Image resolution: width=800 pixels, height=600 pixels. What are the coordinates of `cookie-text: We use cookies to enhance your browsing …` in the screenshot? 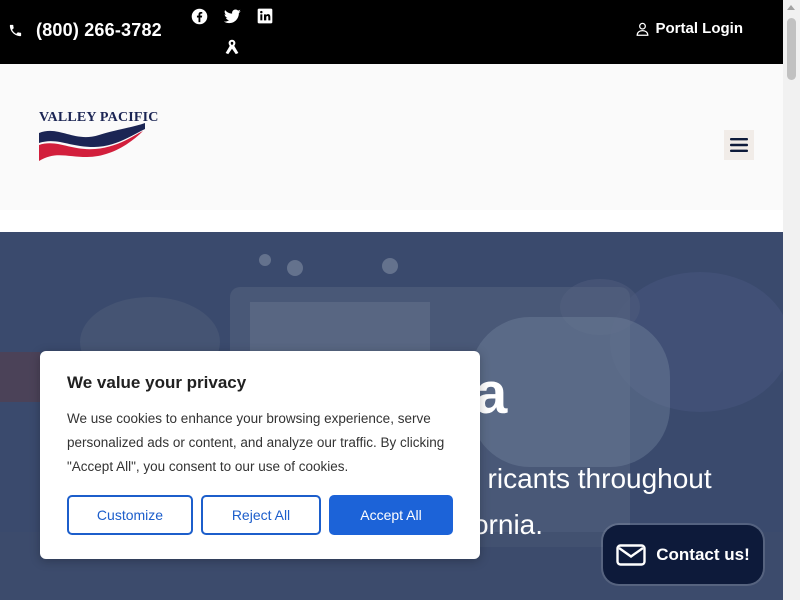 It's located at (256, 442).